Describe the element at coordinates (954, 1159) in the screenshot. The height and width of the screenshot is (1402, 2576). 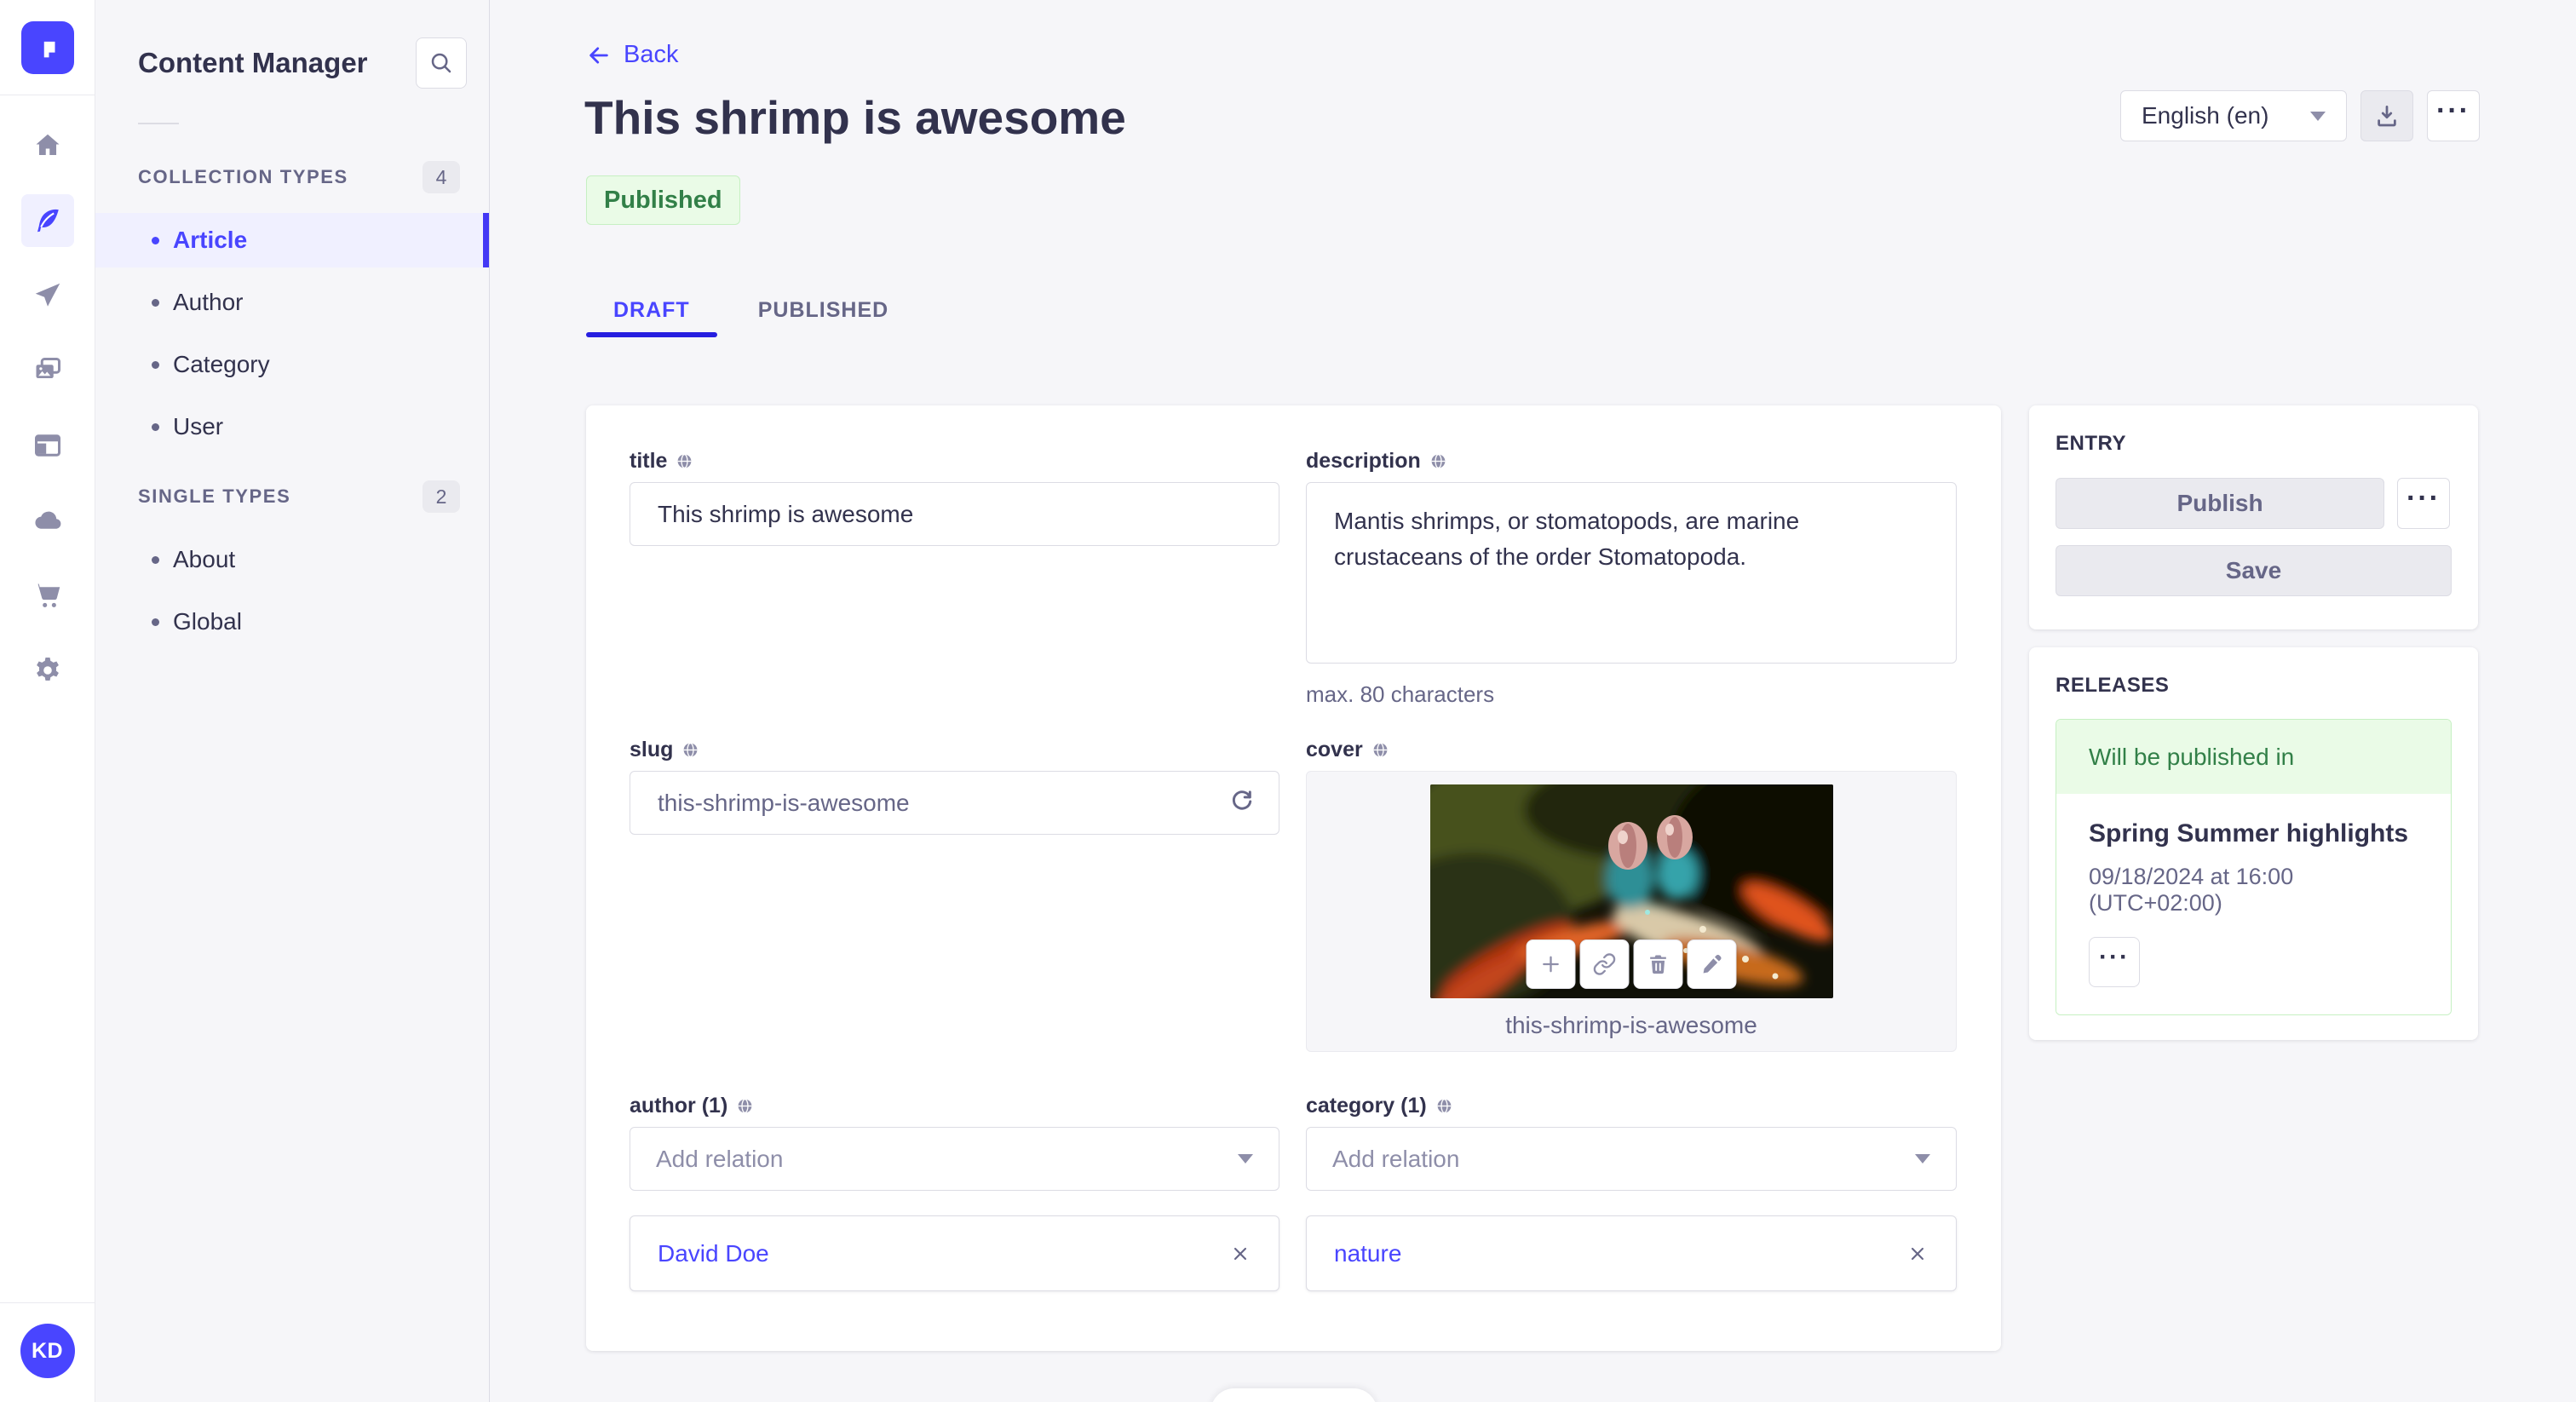
I see `author-relation-select: Add relation` at that location.